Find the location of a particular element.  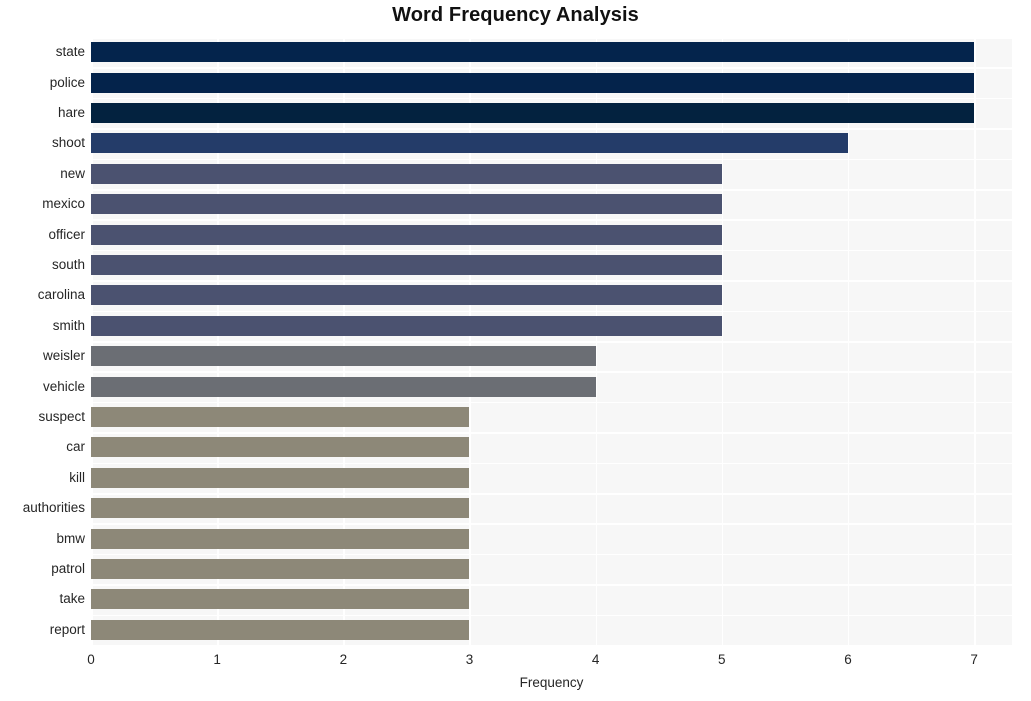

x-axis-tick-label: 0 is located at coordinates (91, 659).